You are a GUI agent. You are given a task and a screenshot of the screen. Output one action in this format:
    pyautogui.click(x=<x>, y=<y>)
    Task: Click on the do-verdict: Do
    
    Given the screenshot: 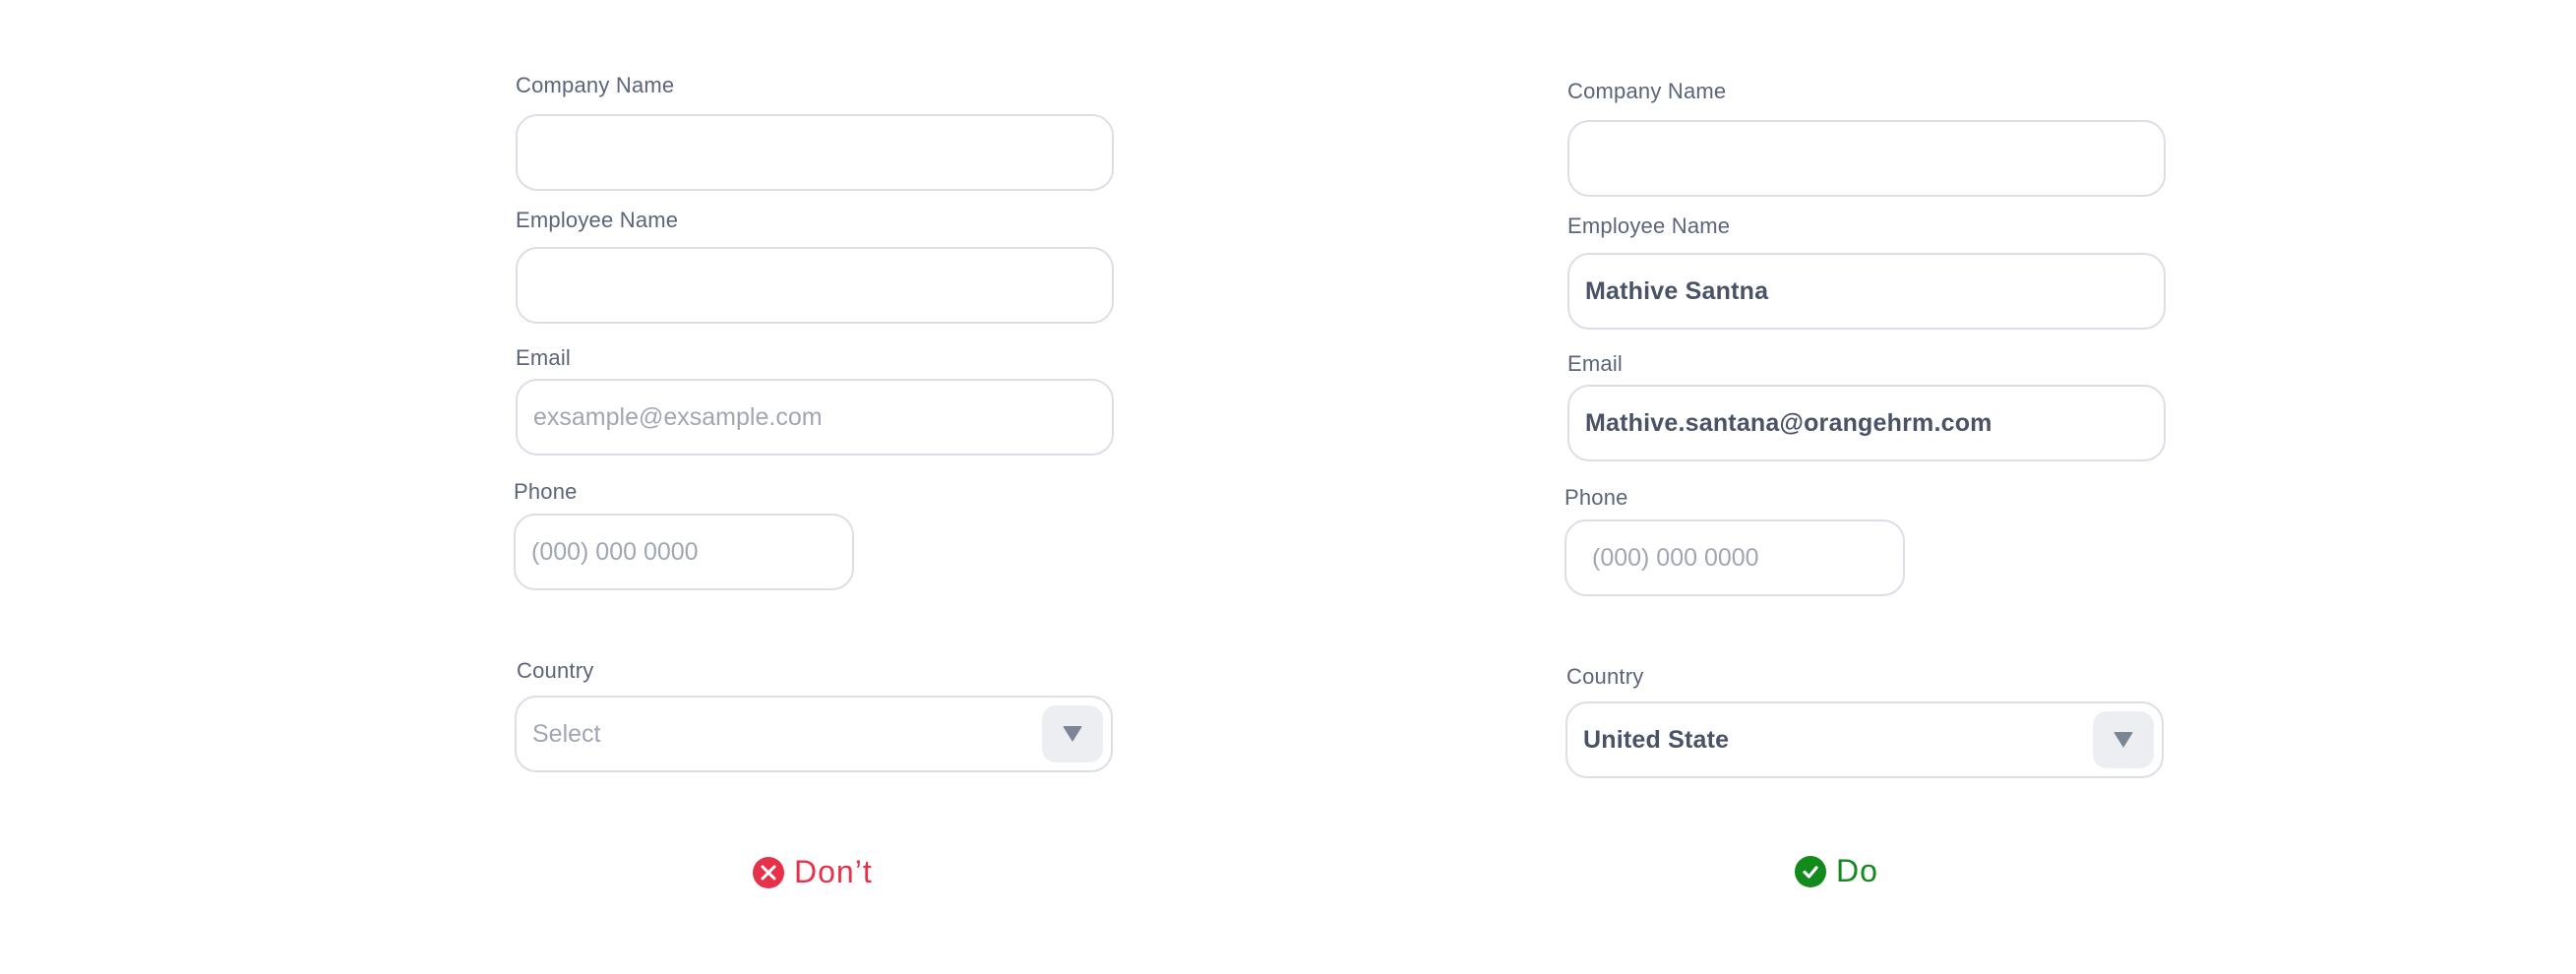 What is the action you would take?
    pyautogui.click(x=1836, y=871)
    